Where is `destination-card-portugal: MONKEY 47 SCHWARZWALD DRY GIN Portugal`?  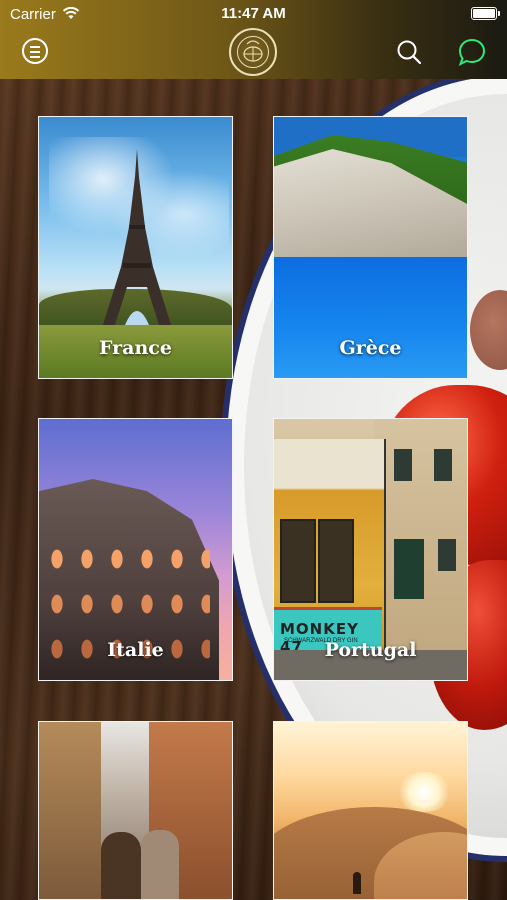
destination-card-portugal: MONKEY 47 SCHWARZWALD DRY GIN Portugal is located at coordinates (370, 549).